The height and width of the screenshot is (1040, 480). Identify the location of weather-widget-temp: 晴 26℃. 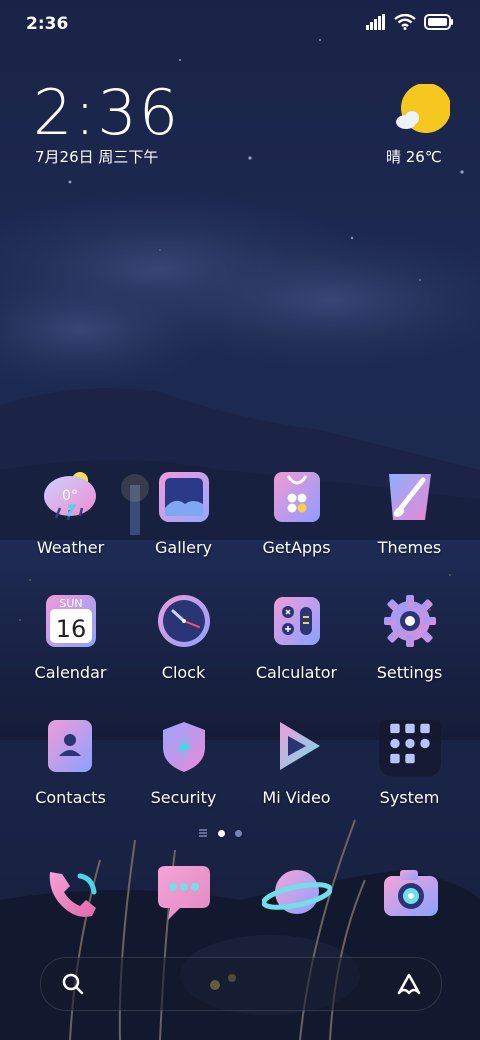
(414, 157).